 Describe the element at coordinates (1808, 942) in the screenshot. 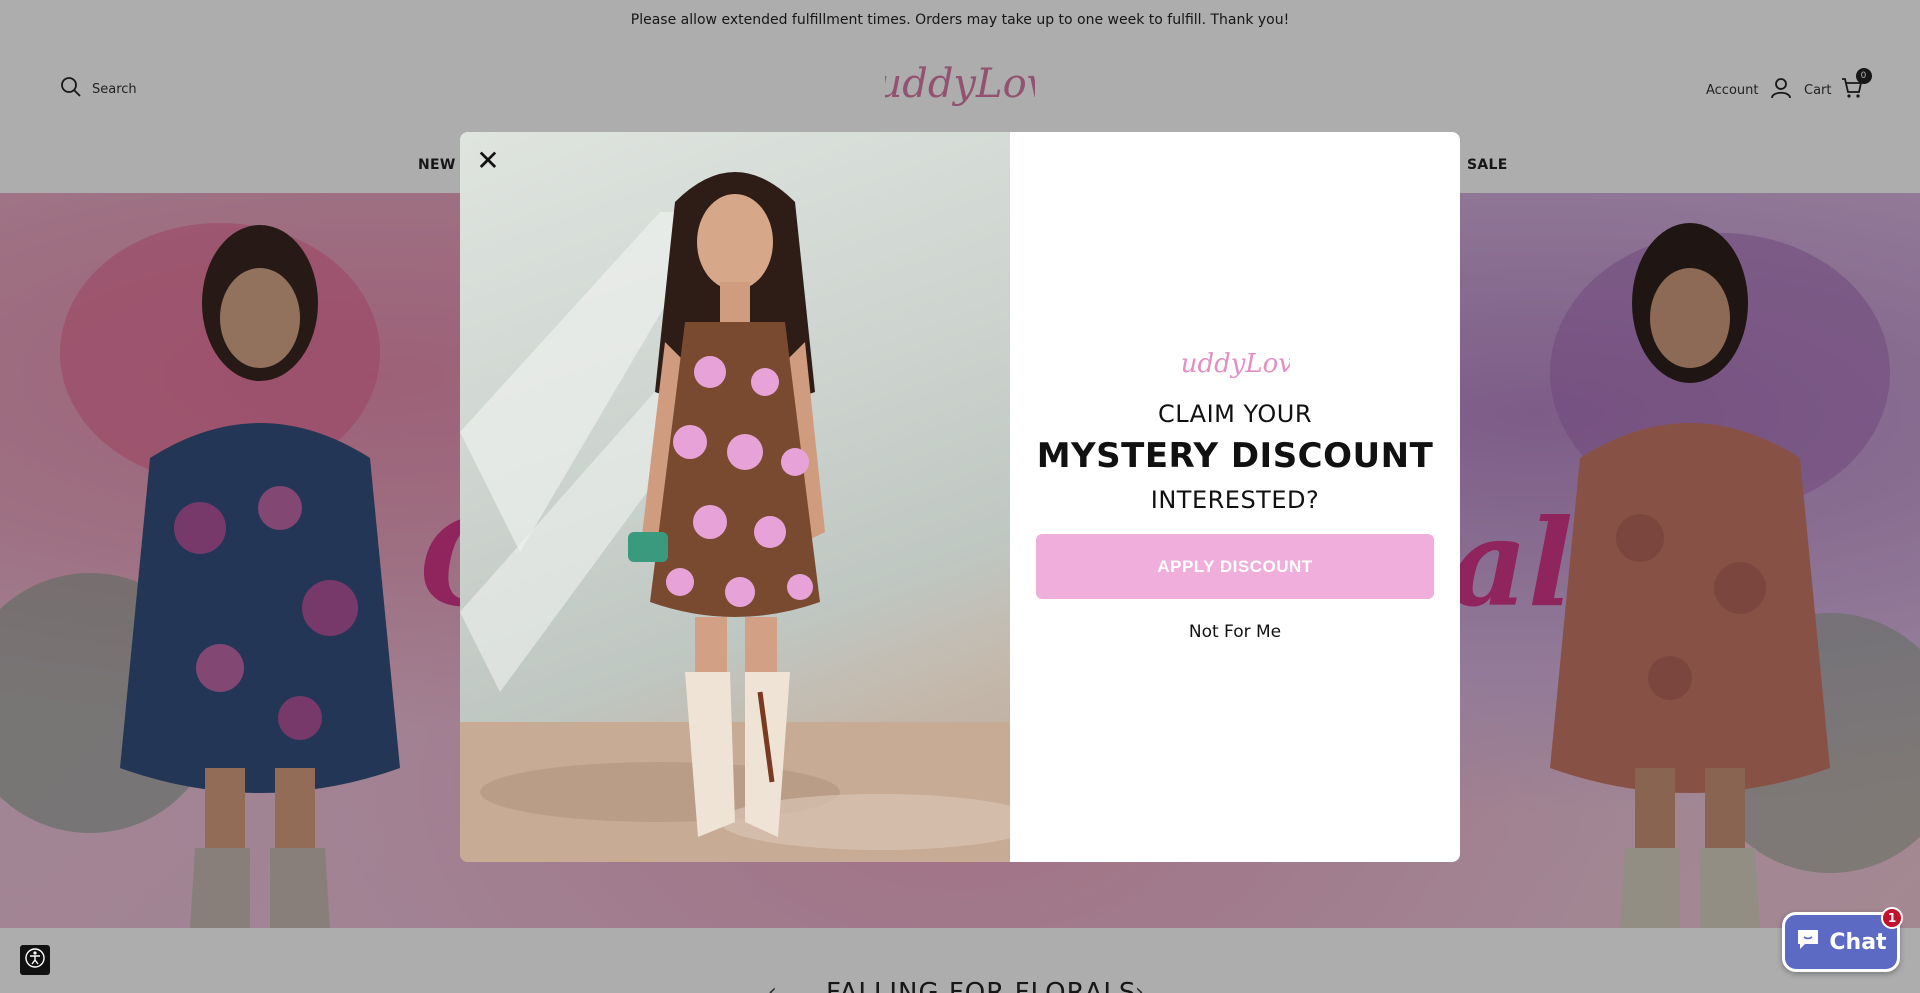

I see `chat-icon` at that location.